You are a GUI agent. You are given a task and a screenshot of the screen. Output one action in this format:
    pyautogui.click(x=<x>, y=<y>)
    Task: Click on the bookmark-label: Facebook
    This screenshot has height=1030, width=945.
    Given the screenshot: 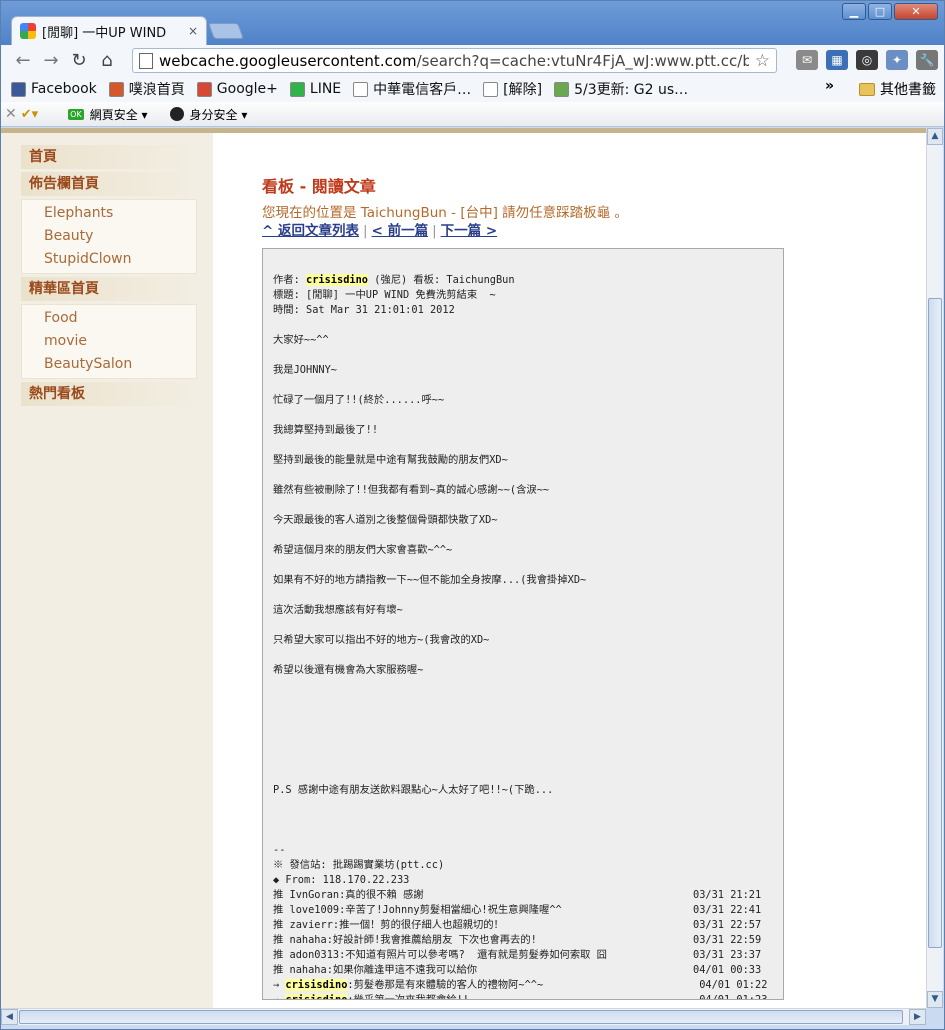 What is the action you would take?
    pyautogui.click(x=64, y=89)
    